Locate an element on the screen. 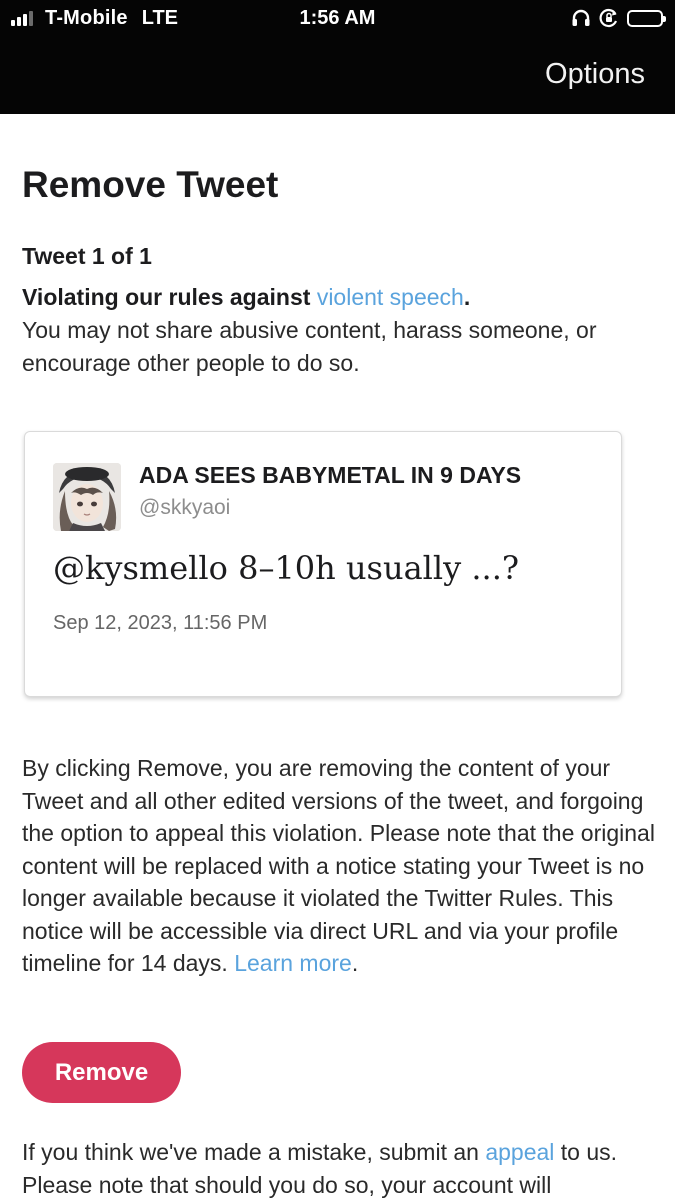 The width and height of the screenshot is (675, 1201). tweet-display-name: ADA SEES BABYMETAL IN 9 DAYS is located at coordinates (330, 475).